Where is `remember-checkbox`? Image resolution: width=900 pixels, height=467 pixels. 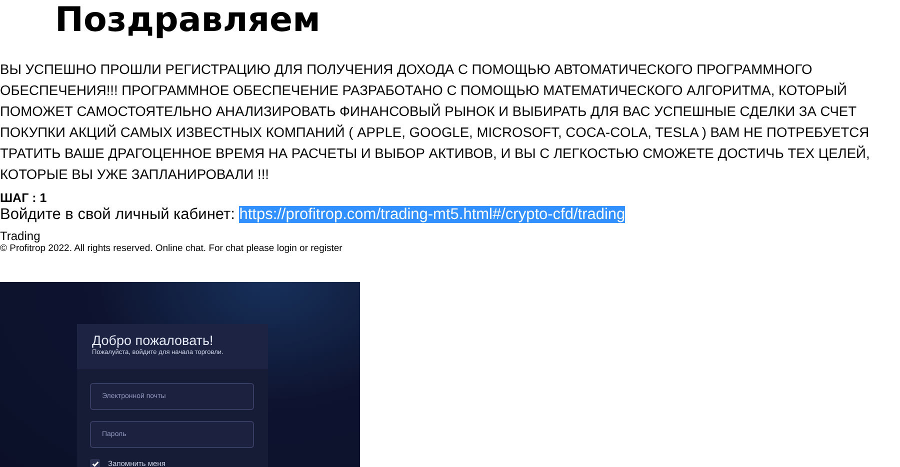 remember-checkbox is located at coordinates (95, 463).